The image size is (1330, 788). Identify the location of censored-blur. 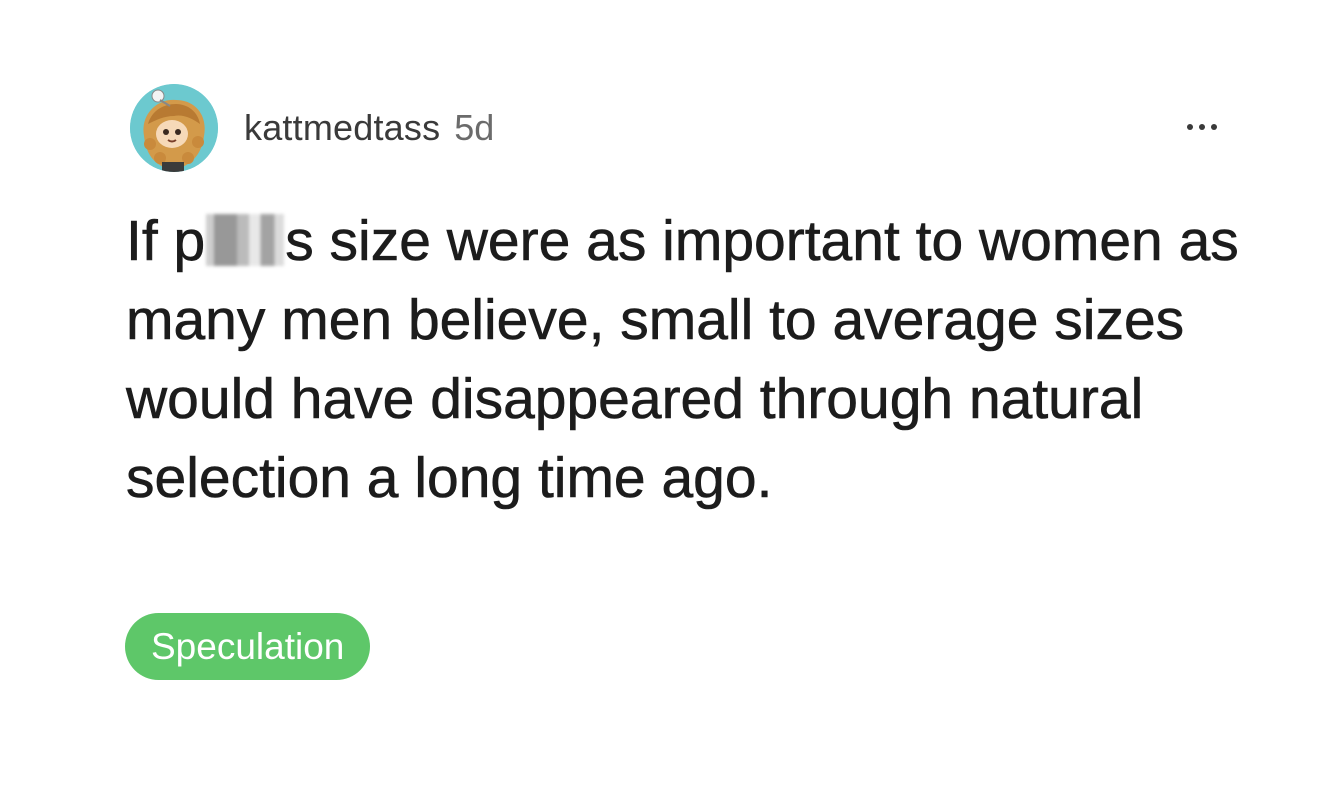
(245, 240).